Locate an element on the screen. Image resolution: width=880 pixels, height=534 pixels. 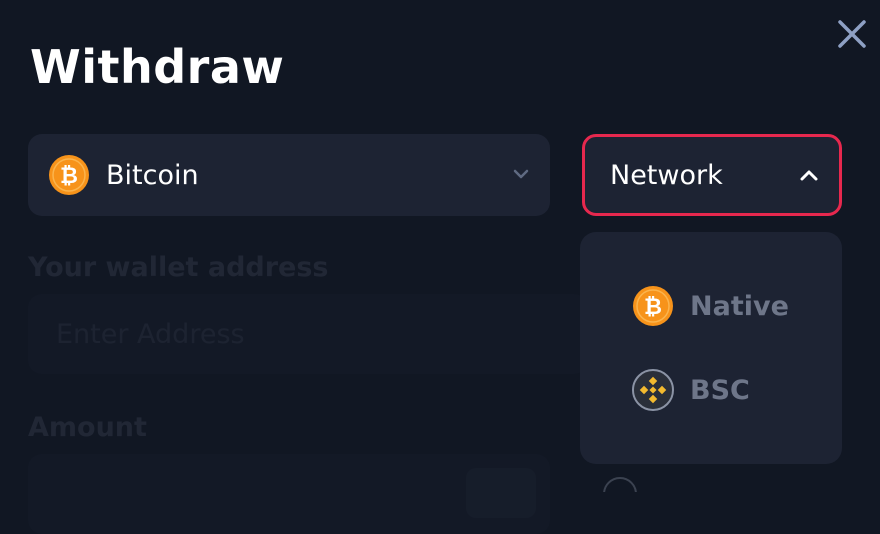
wallet-address-input is located at coordinates (308, 334).